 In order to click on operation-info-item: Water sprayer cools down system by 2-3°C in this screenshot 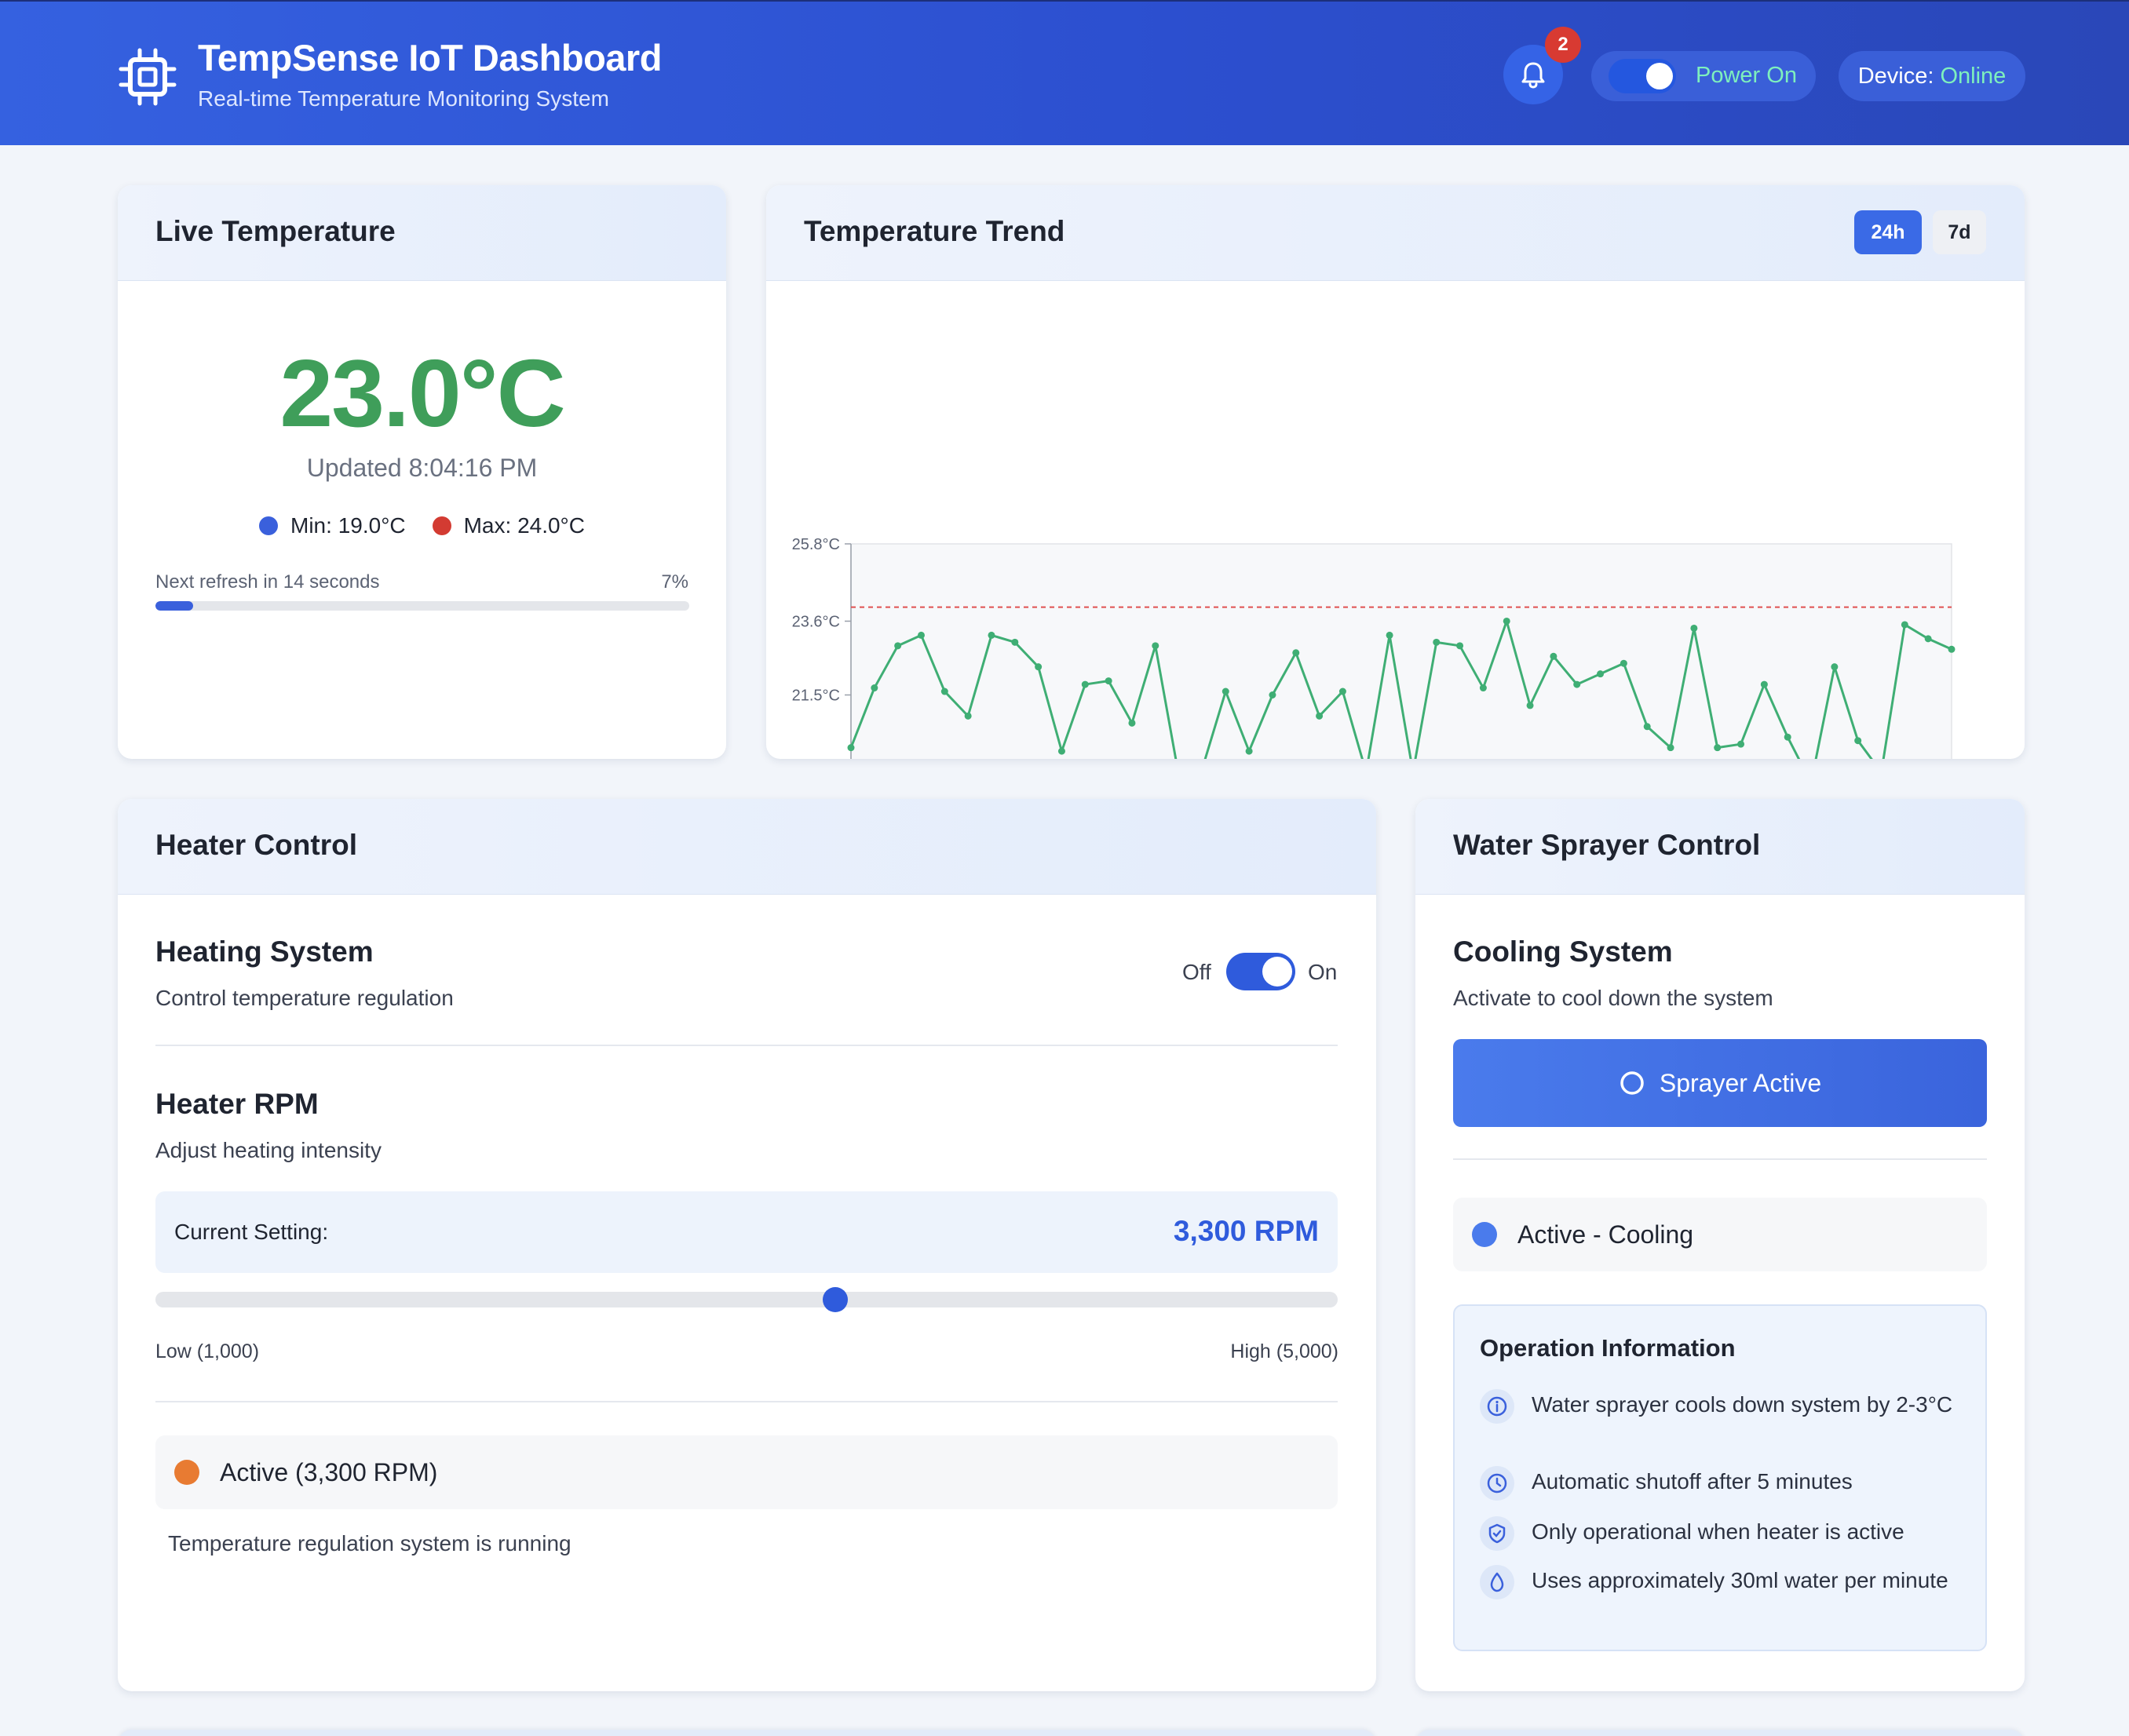, I will do `click(1719, 1406)`.